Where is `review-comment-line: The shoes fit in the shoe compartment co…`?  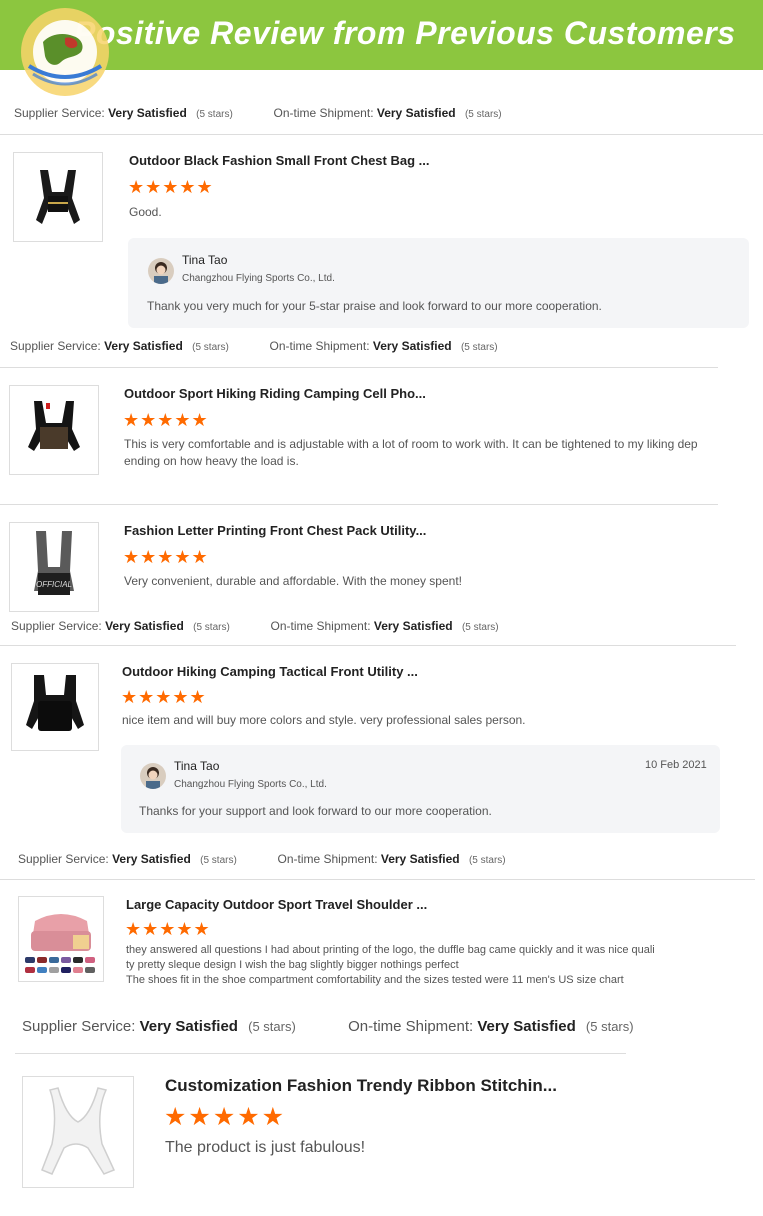
review-comment-line: The shoes fit in the shoe compartment co… is located at coordinates (375, 980).